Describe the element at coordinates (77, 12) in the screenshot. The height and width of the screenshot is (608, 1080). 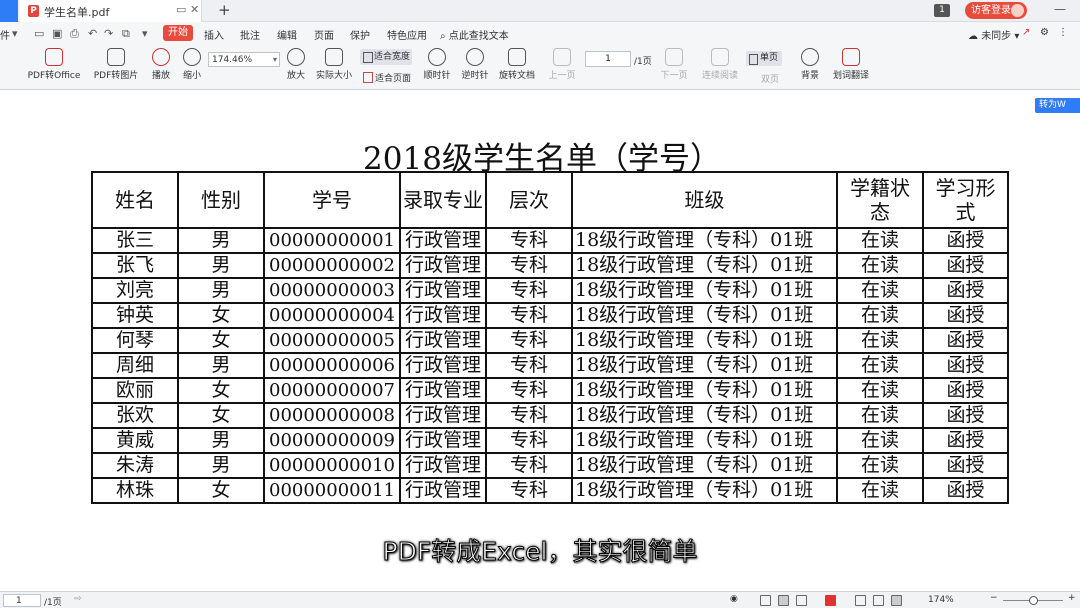
I see `document-tab-title: 学生名单.pdf` at that location.